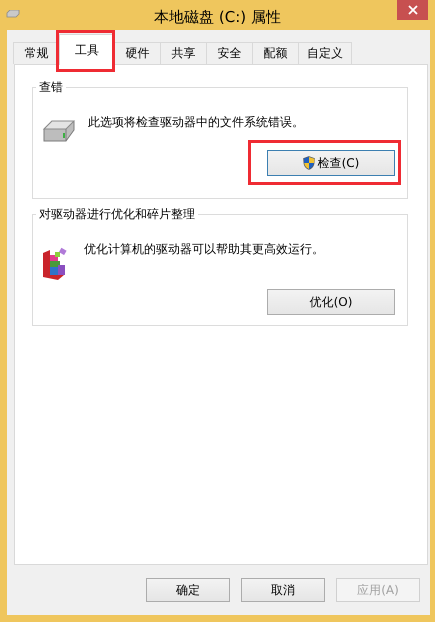 This screenshot has width=435, height=622. Describe the element at coordinates (325, 53) in the screenshot. I see `tab: 自定义` at that location.